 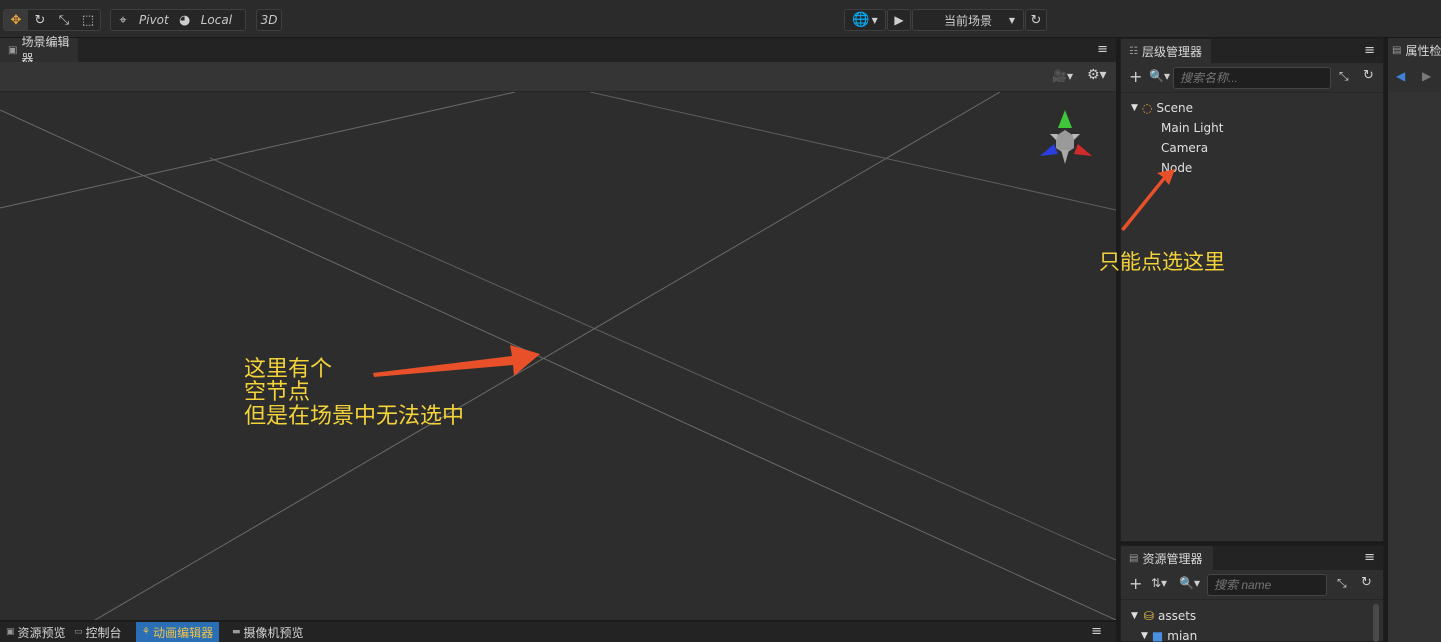 I want to click on pivot-local-group: ⌖ Pivot ◕ Local, so click(x=178, y=20).